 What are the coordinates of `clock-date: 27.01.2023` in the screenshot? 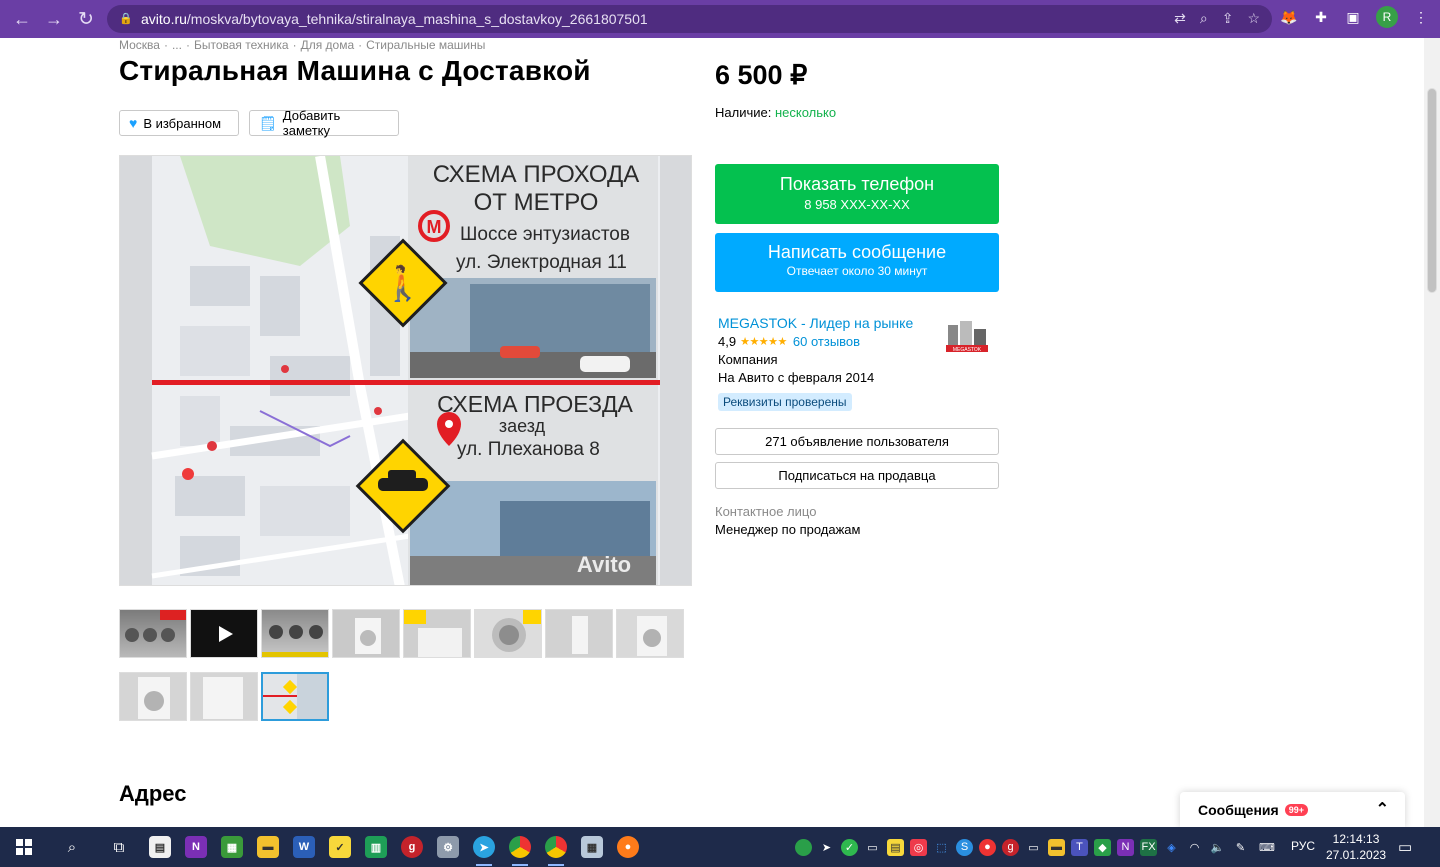 It's located at (1356, 855).